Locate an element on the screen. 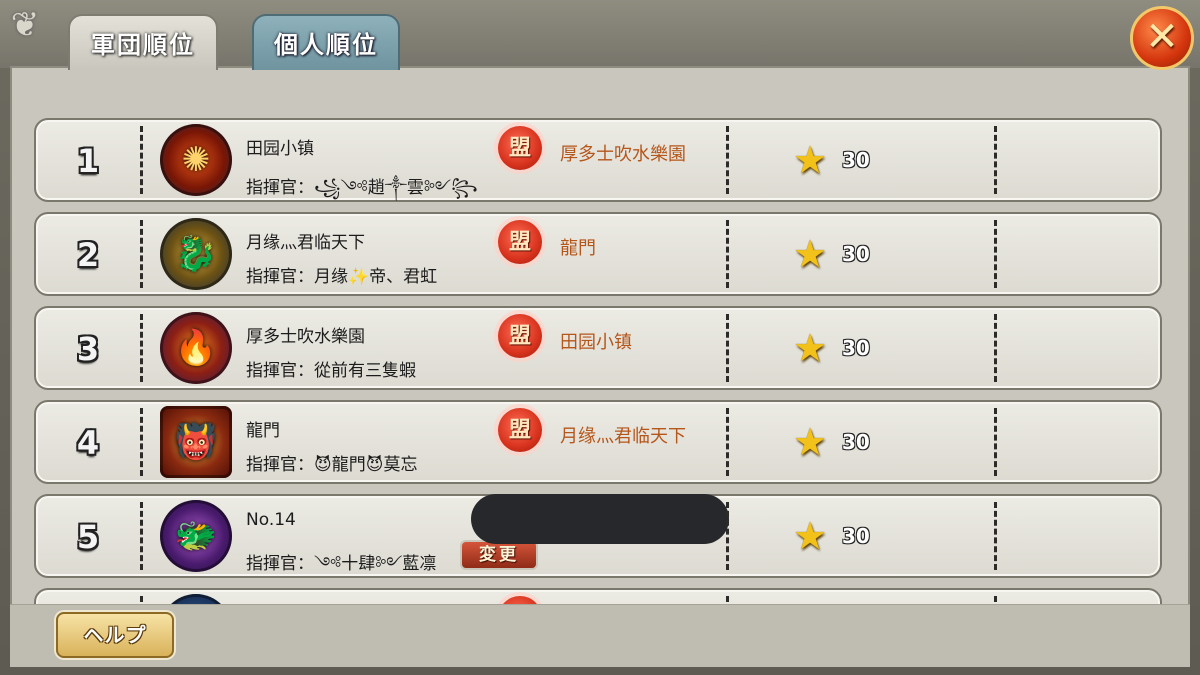  legion-name: No.14 is located at coordinates (271, 520).